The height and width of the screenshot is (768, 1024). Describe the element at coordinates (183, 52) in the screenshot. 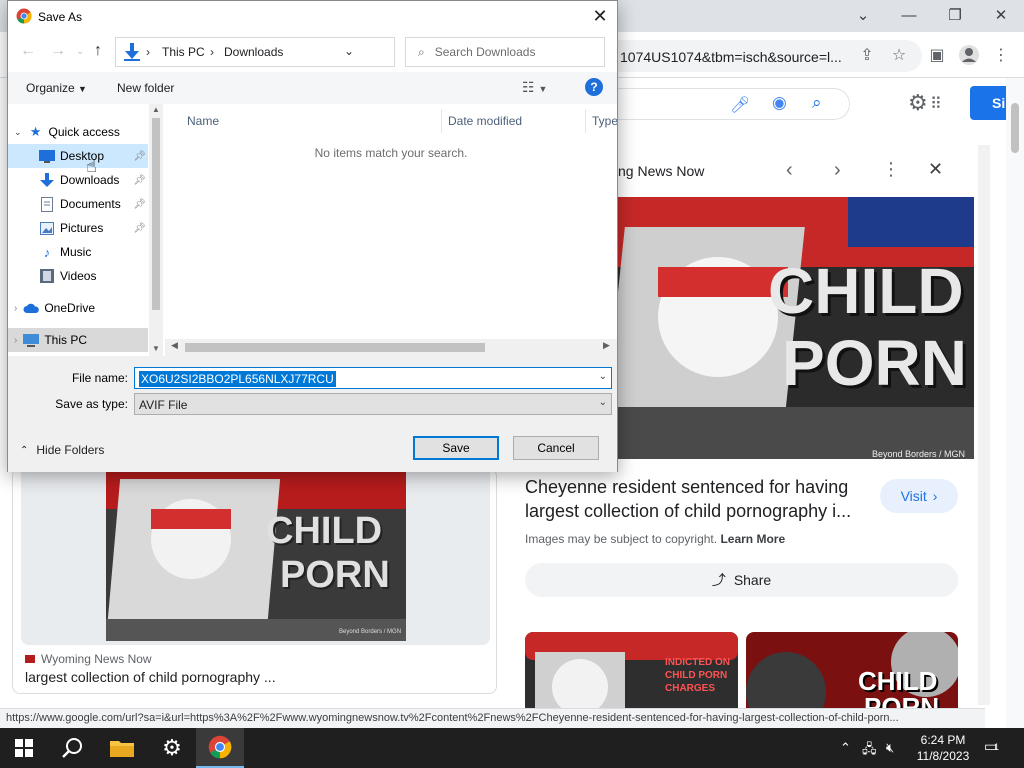

I see `breadcrumb-this-pc: This PC` at that location.